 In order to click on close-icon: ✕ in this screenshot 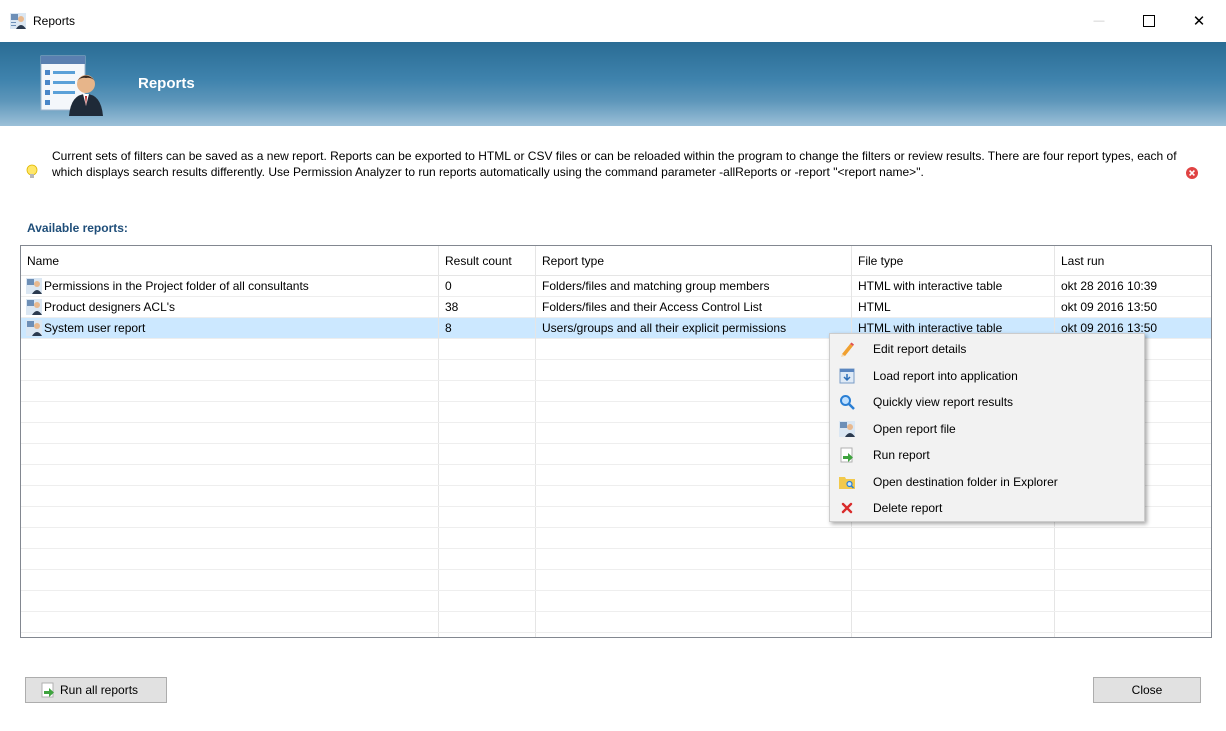, I will do `click(1199, 21)`.